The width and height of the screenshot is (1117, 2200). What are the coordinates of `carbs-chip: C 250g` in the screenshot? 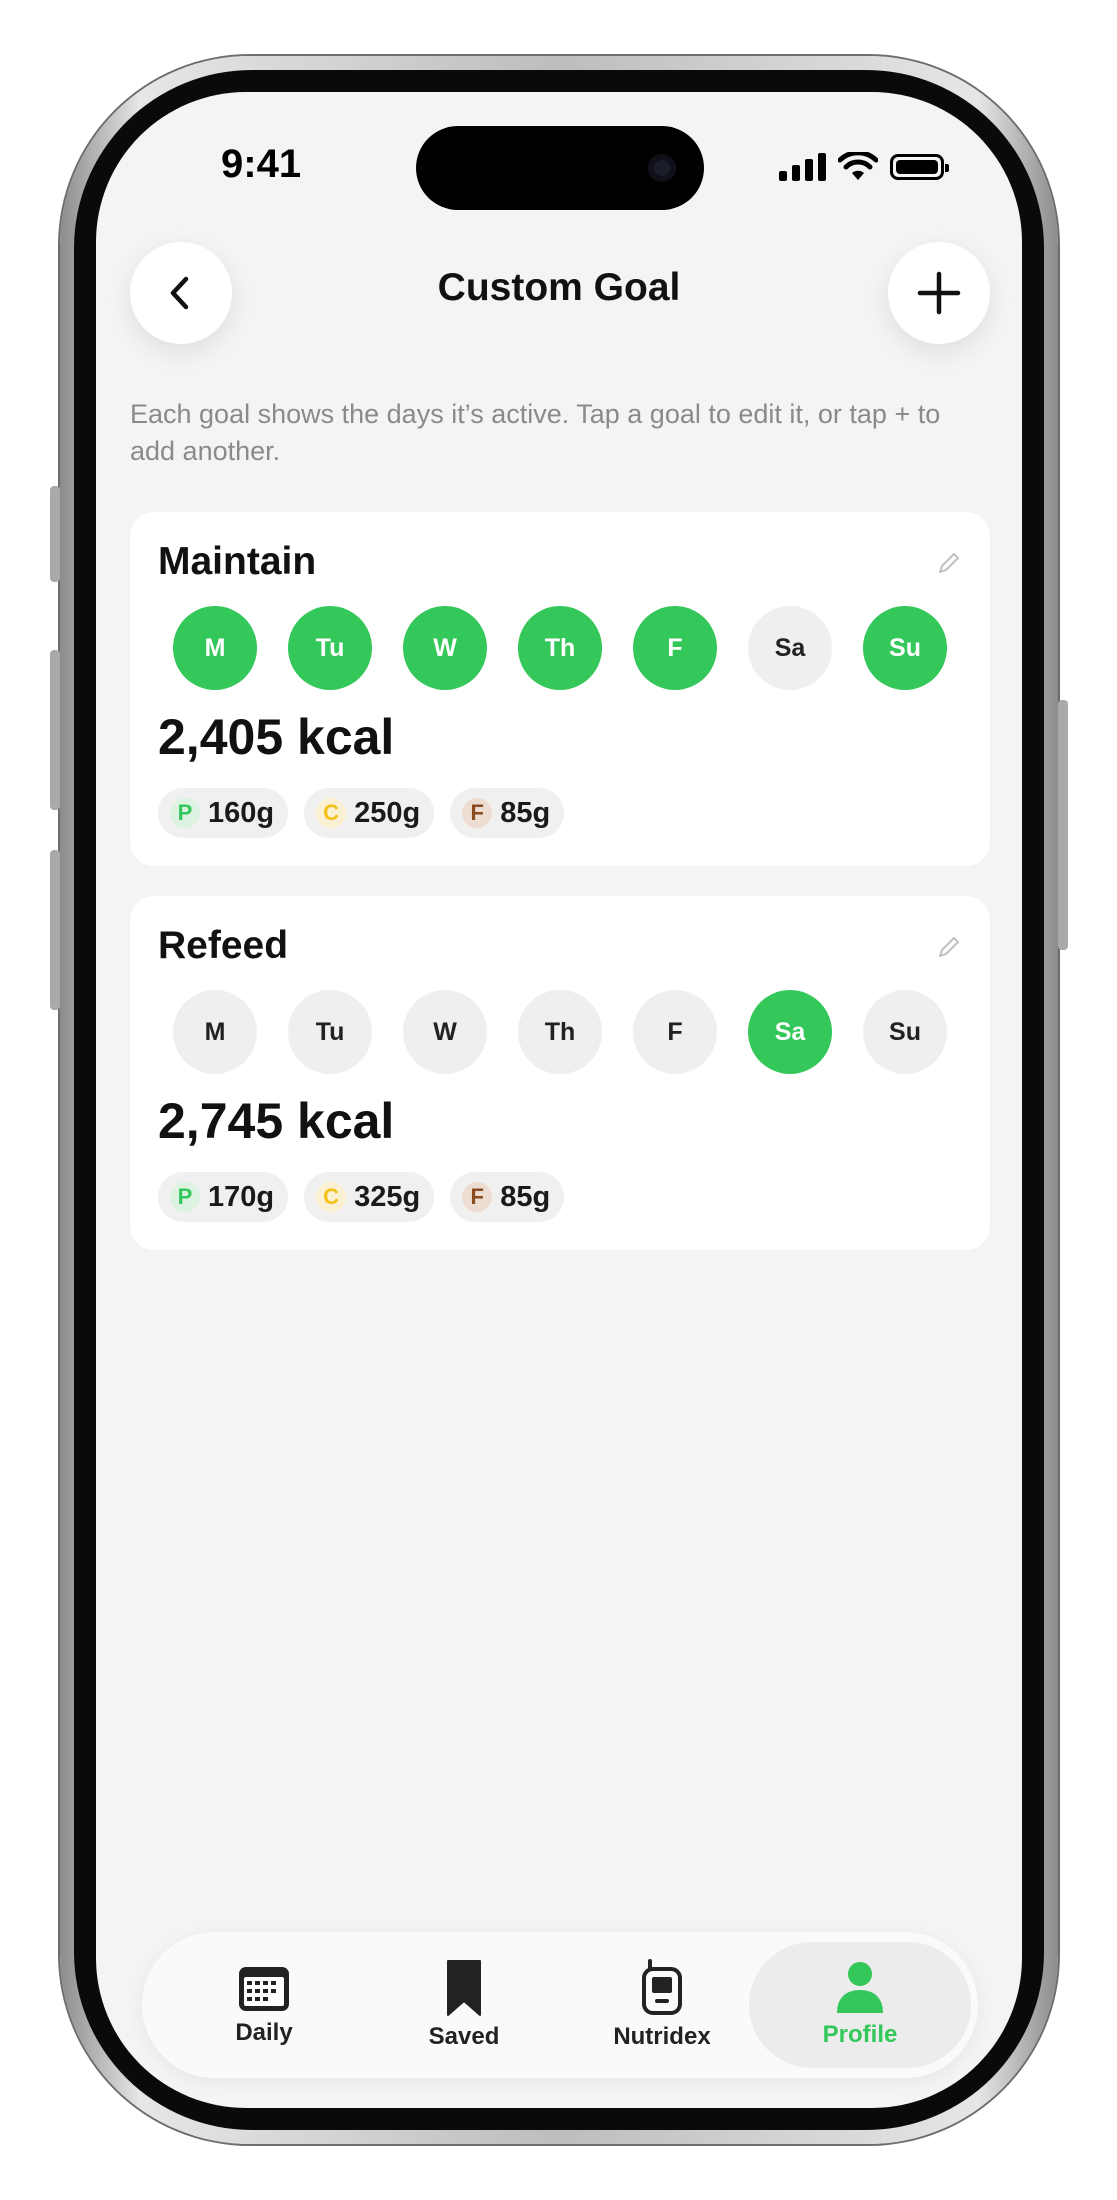 It's located at (369, 813).